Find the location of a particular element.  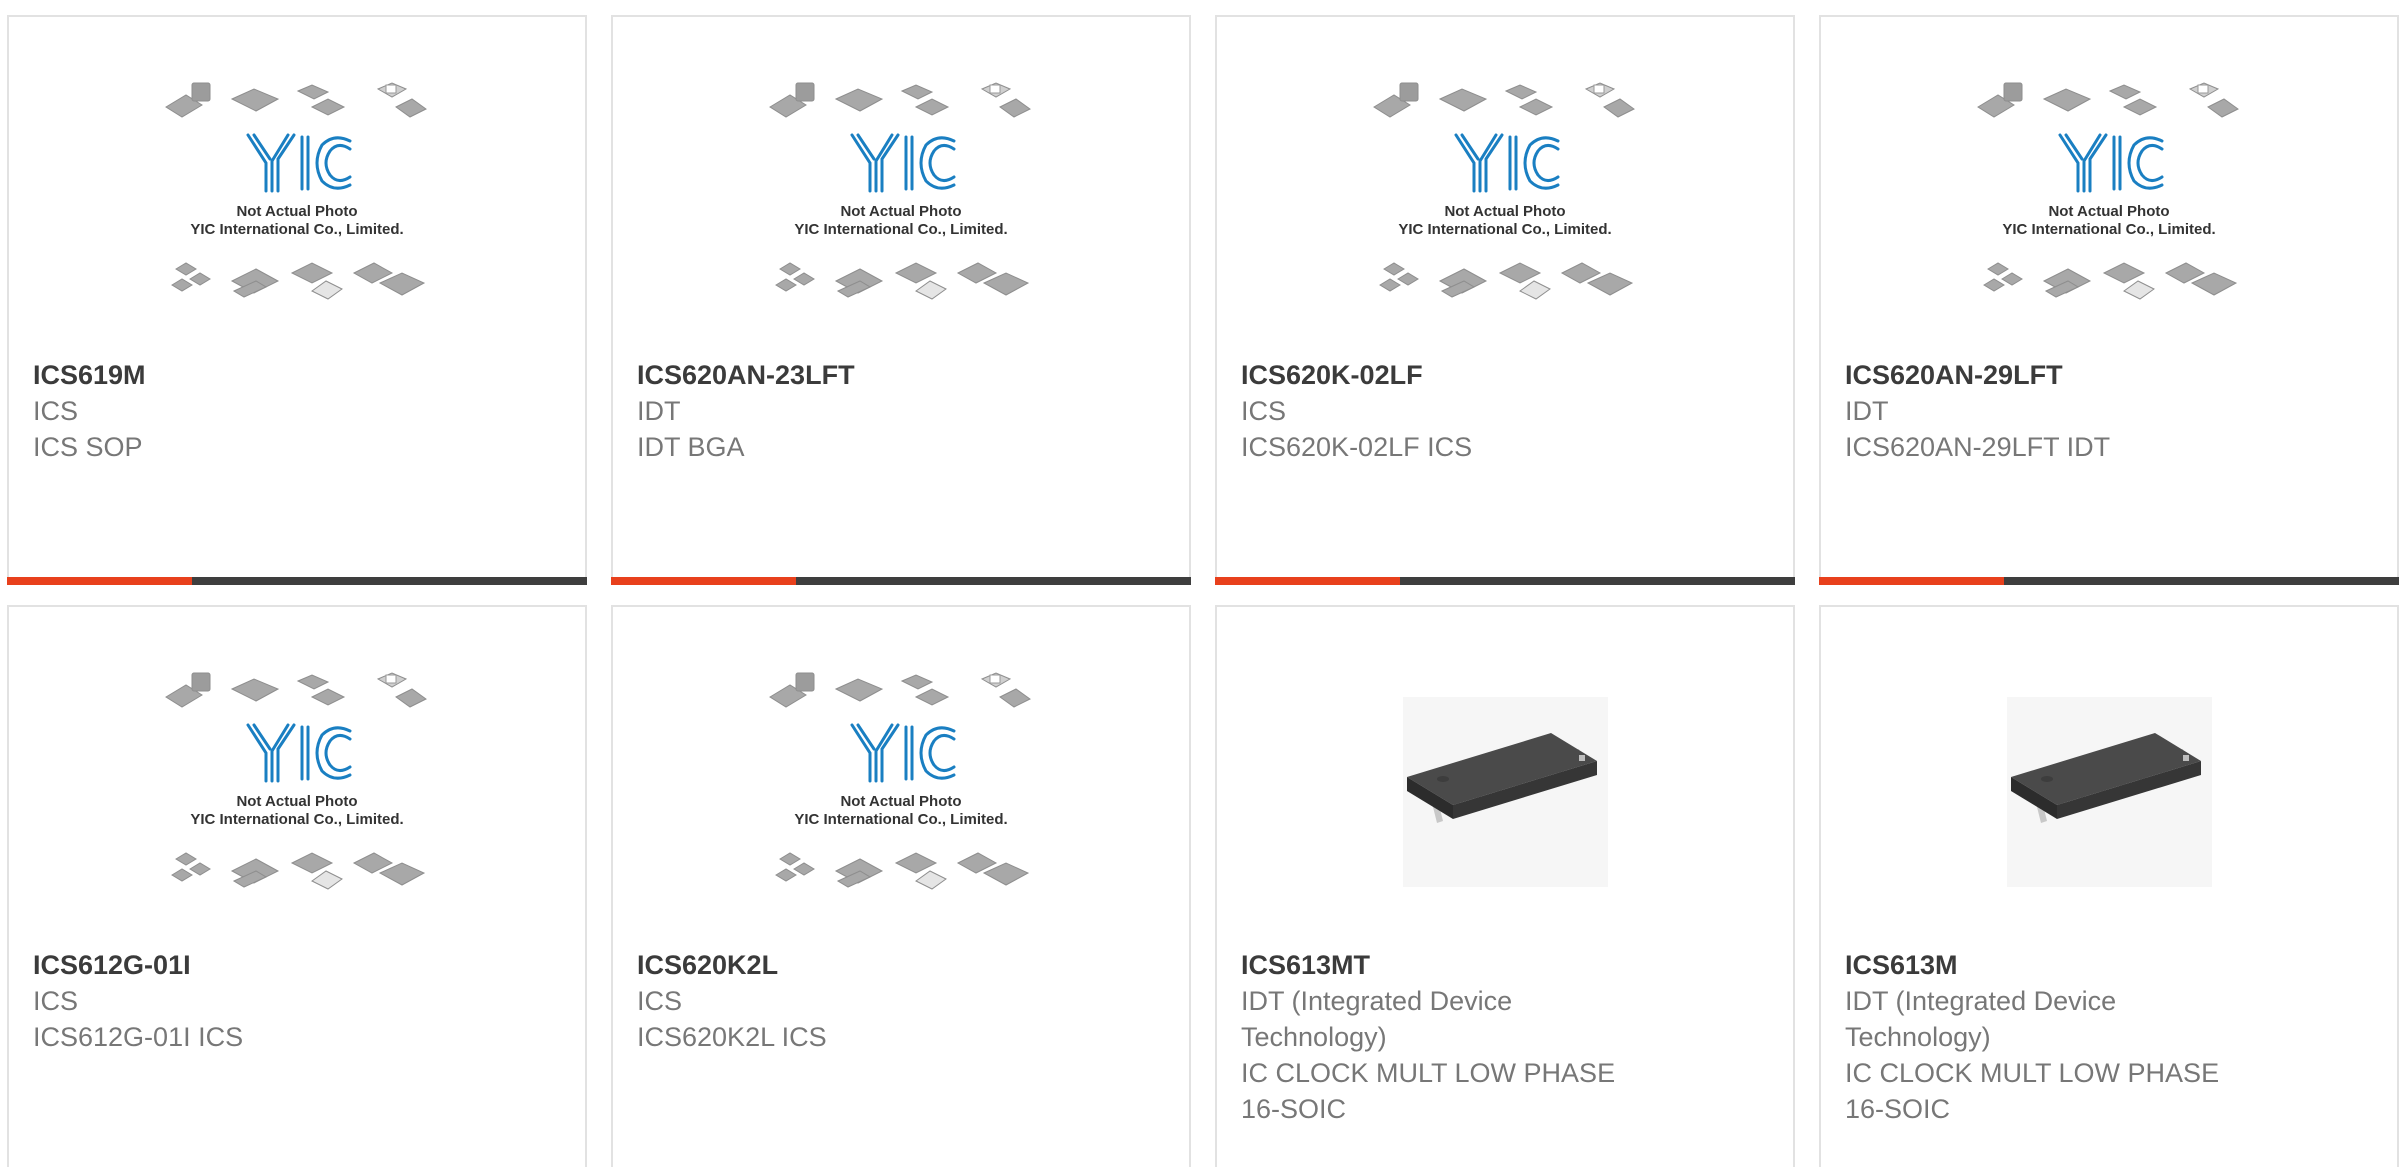

description: ICS612G-01I ICS is located at coordinates (138, 1037).